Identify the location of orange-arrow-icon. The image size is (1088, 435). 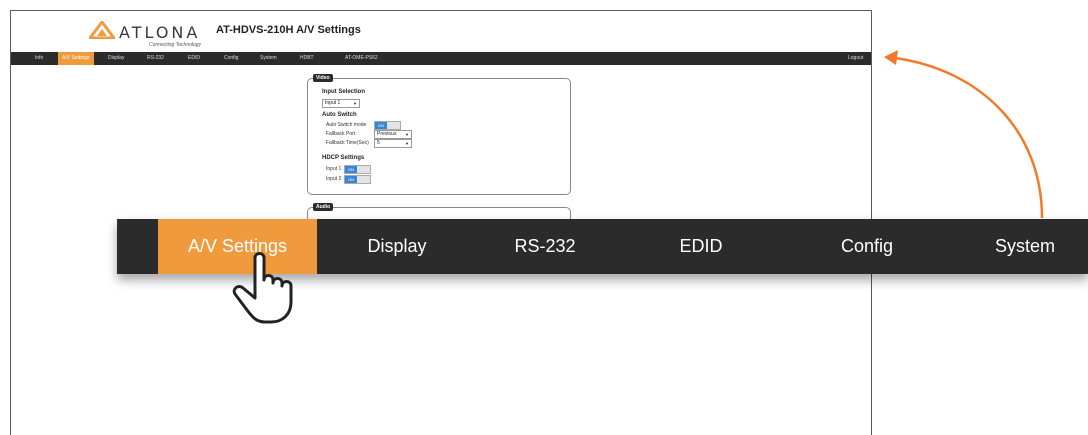
(964, 134).